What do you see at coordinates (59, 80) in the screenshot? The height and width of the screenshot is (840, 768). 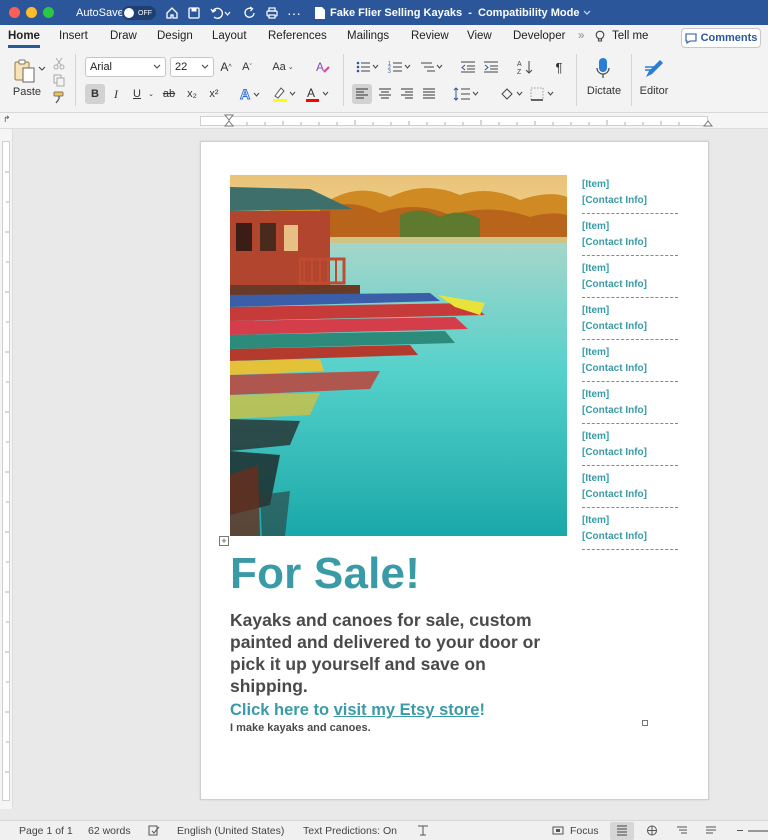 I see `copy-icon` at bounding box center [59, 80].